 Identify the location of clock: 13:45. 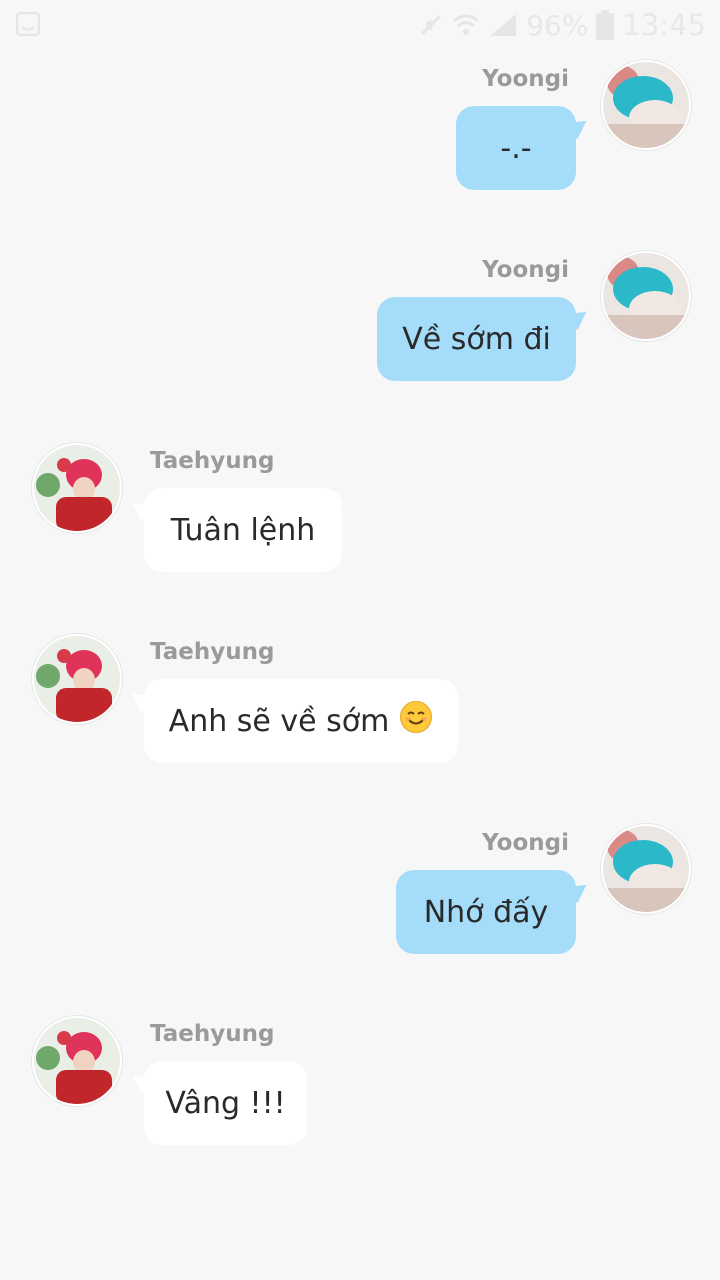
(664, 25).